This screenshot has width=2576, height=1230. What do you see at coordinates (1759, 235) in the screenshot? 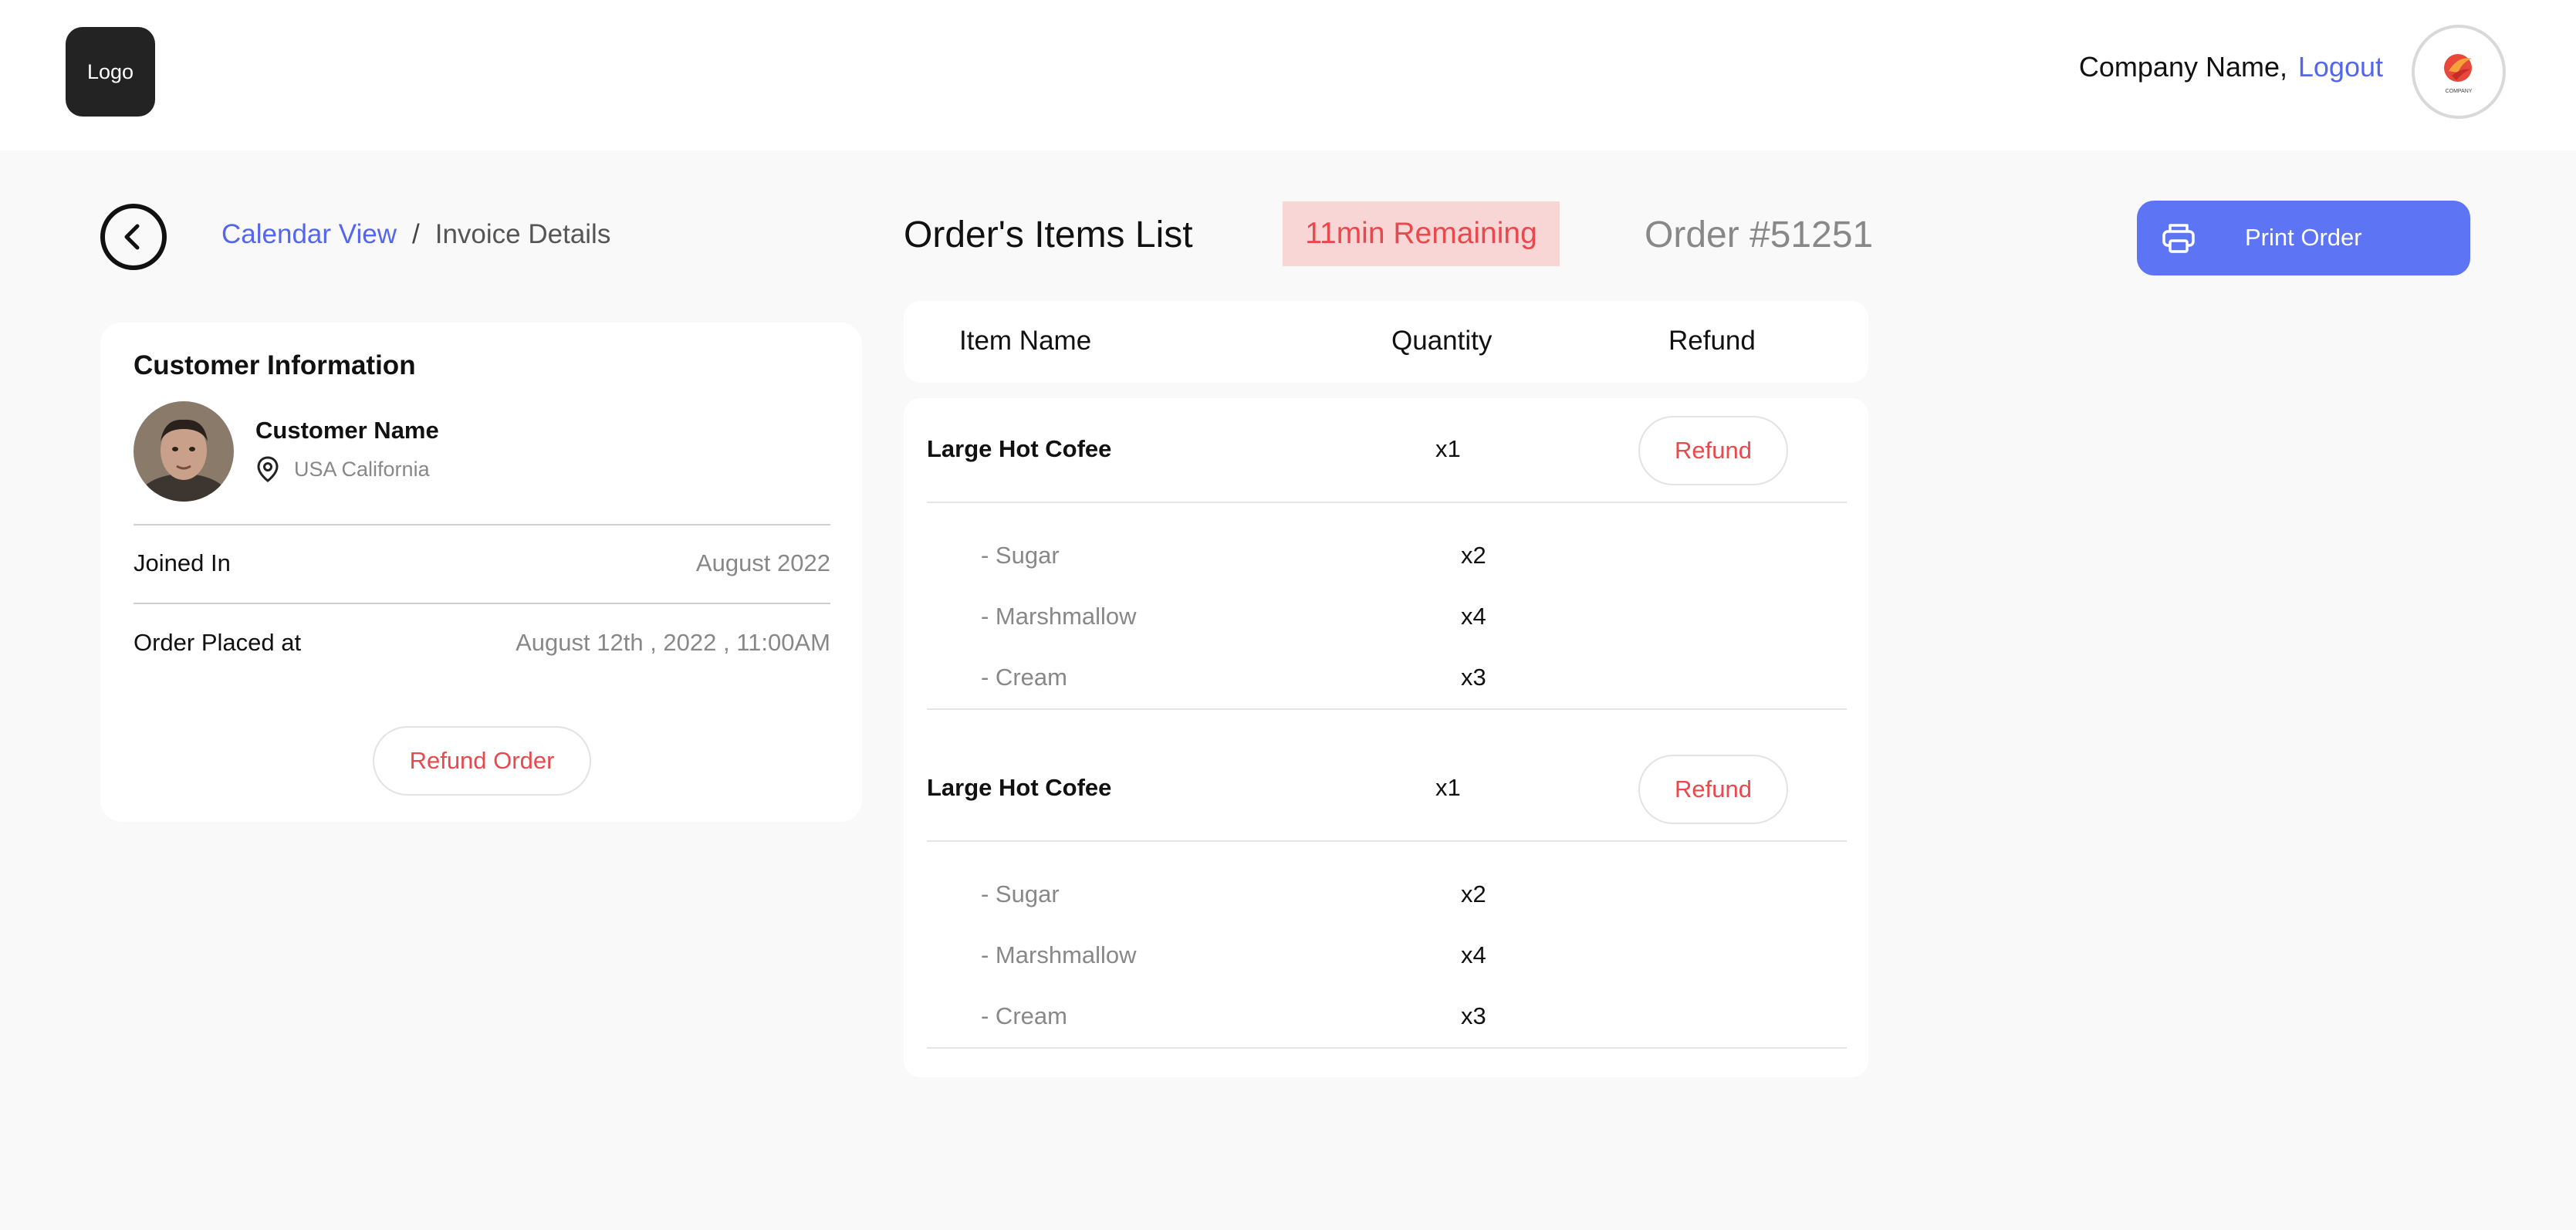
I see `order-number: Order #51251` at bounding box center [1759, 235].